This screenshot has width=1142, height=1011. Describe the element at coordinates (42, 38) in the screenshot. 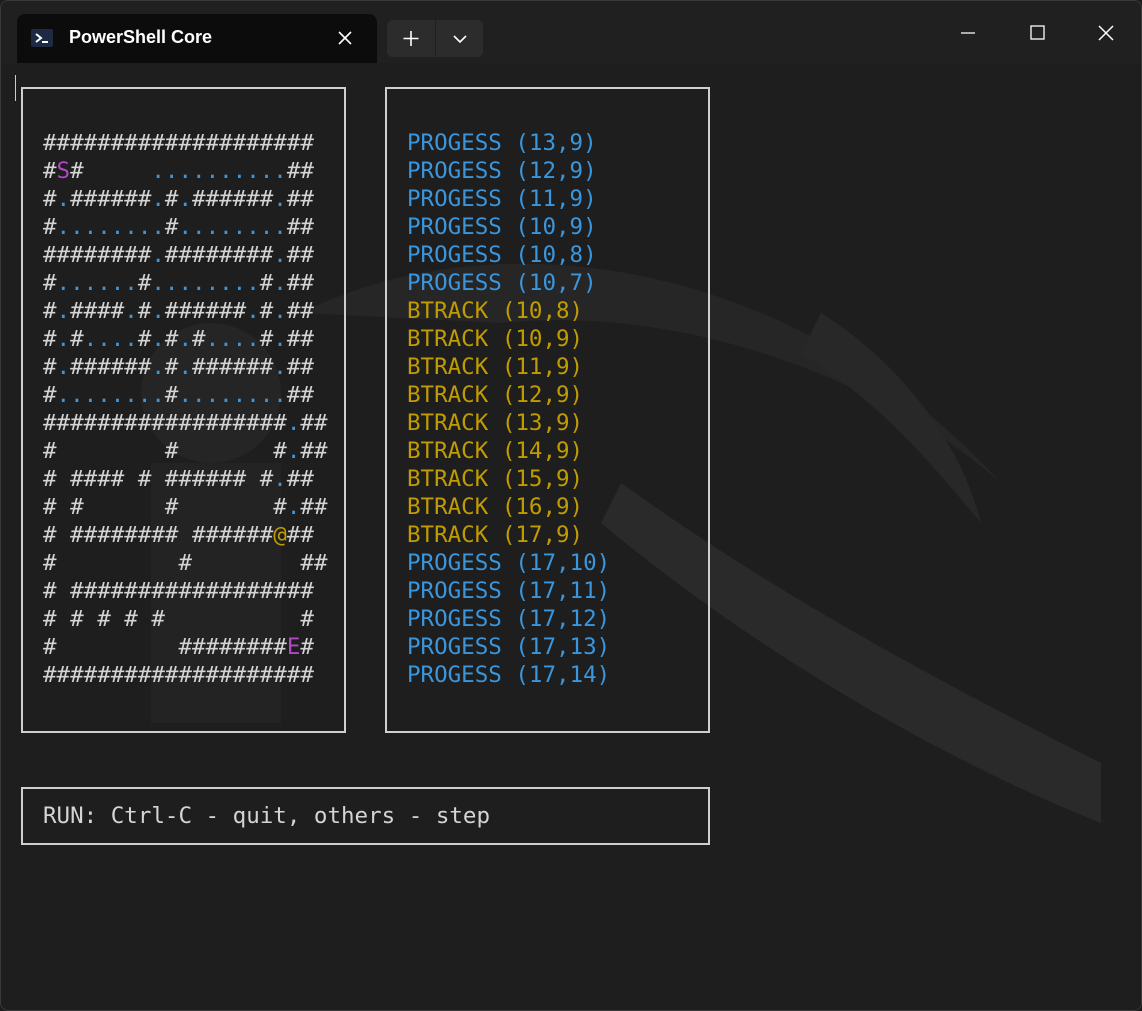

I see `powershell-icon` at that location.